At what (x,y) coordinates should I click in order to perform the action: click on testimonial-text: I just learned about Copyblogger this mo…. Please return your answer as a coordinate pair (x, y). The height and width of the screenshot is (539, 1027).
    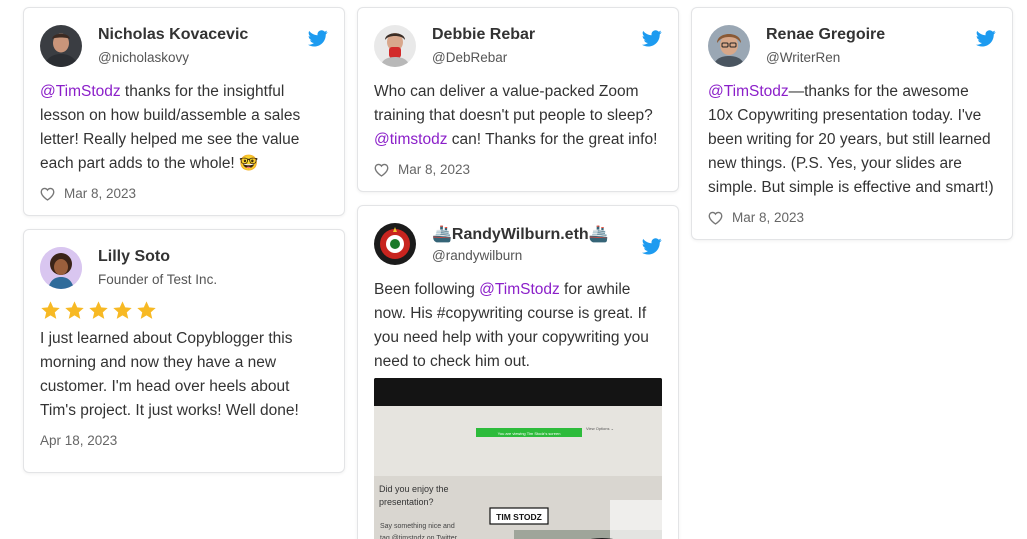
    Looking at the image, I should click on (169, 374).